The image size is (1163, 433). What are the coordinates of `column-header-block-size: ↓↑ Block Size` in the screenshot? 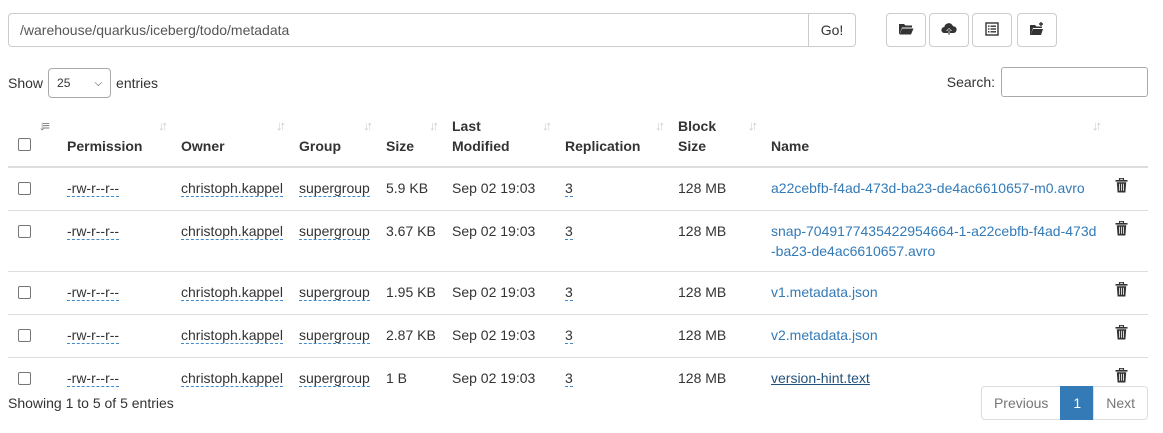 It's located at (716, 139).